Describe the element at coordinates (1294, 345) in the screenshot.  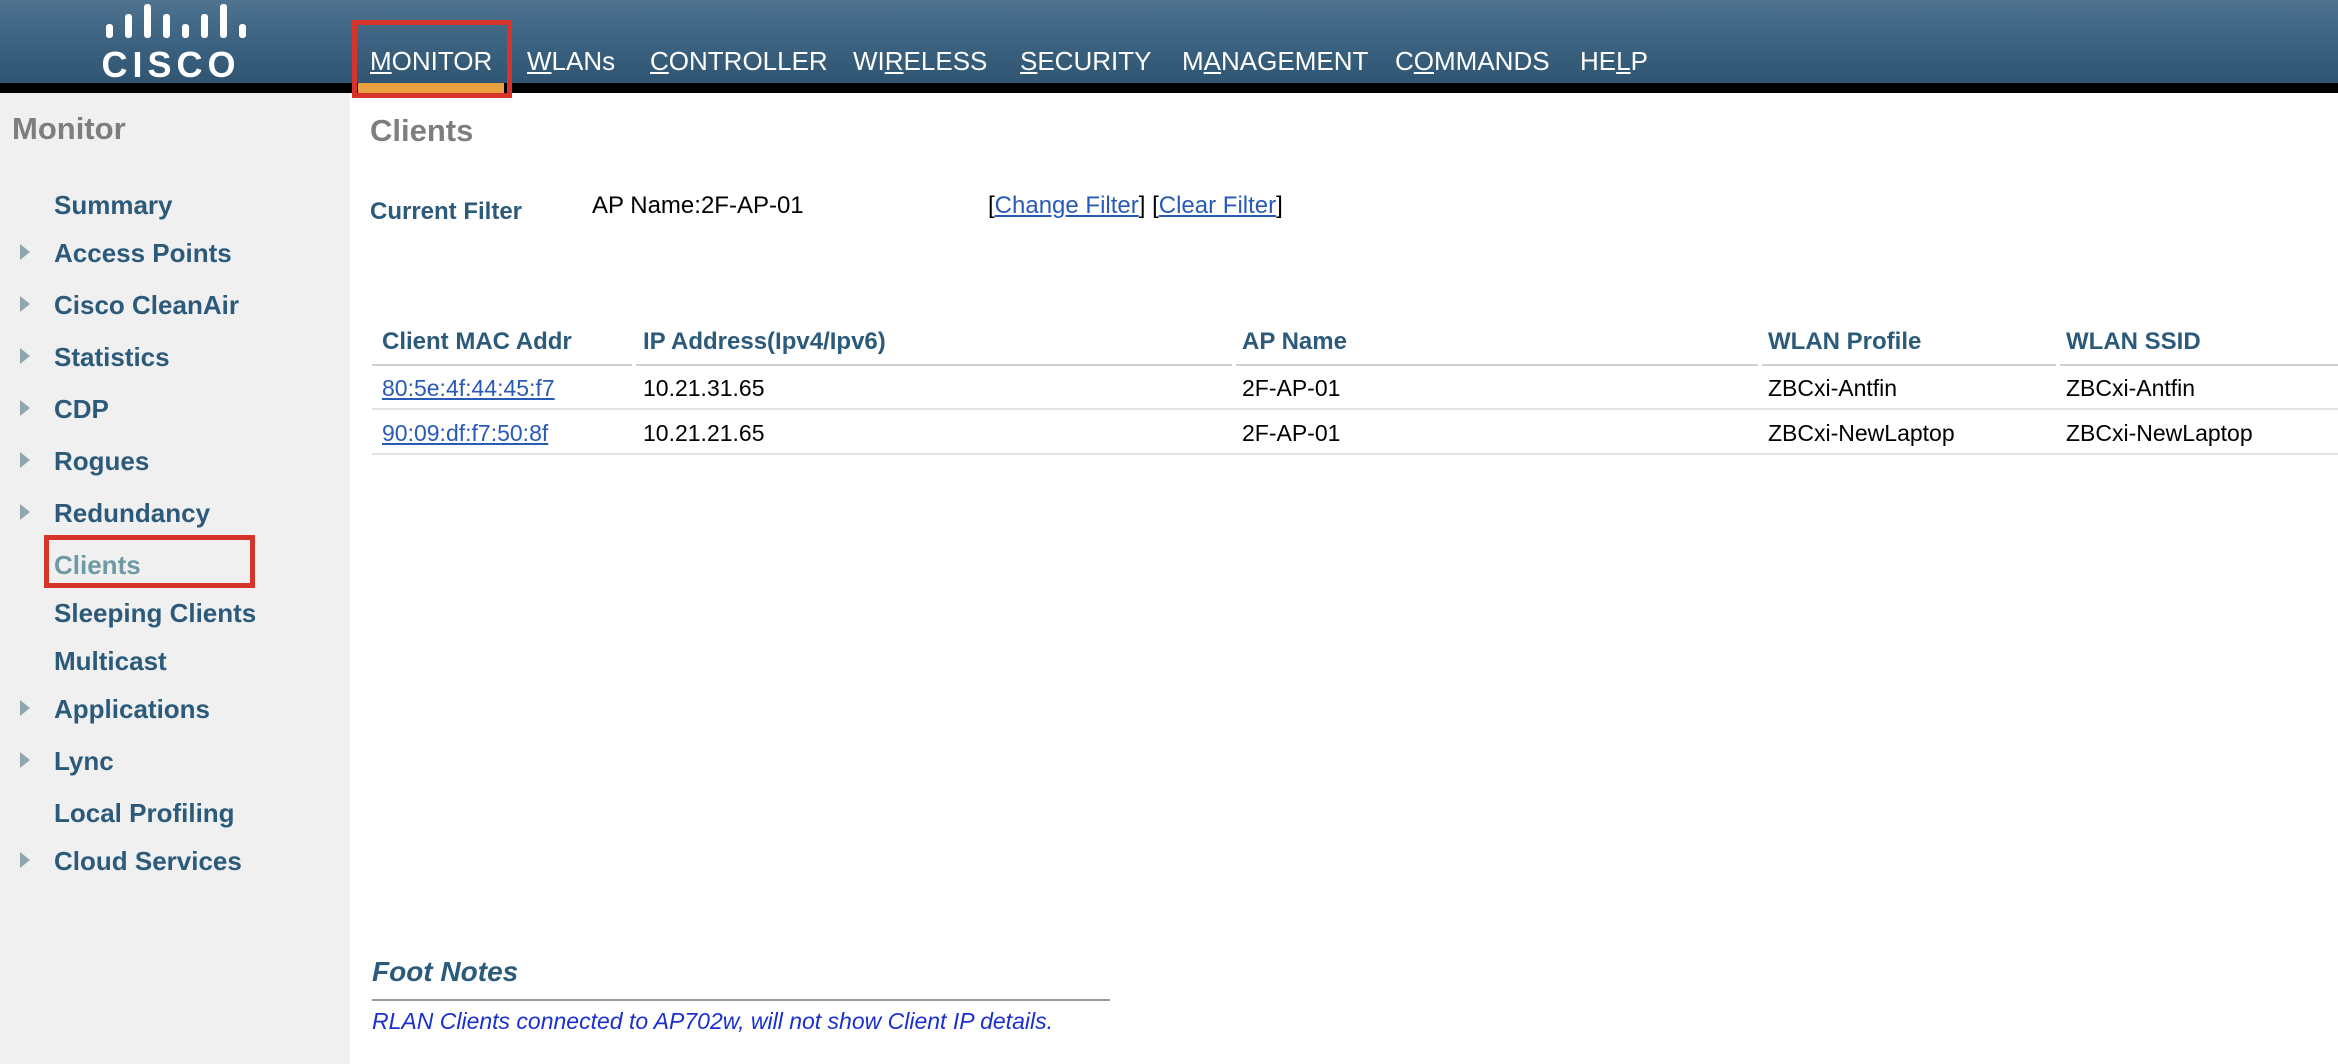
I see `column-header-ap-name: AP Name` at that location.